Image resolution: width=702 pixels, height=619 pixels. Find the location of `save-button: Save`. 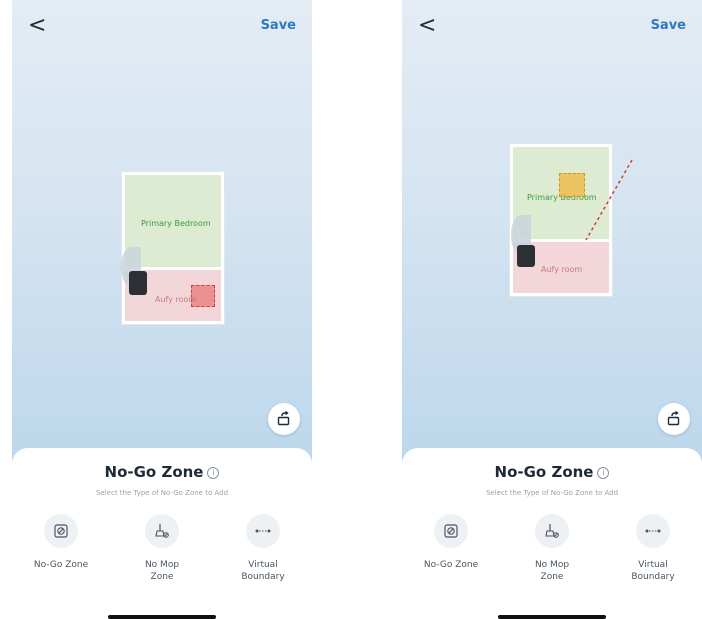

save-button: Save is located at coordinates (278, 25).